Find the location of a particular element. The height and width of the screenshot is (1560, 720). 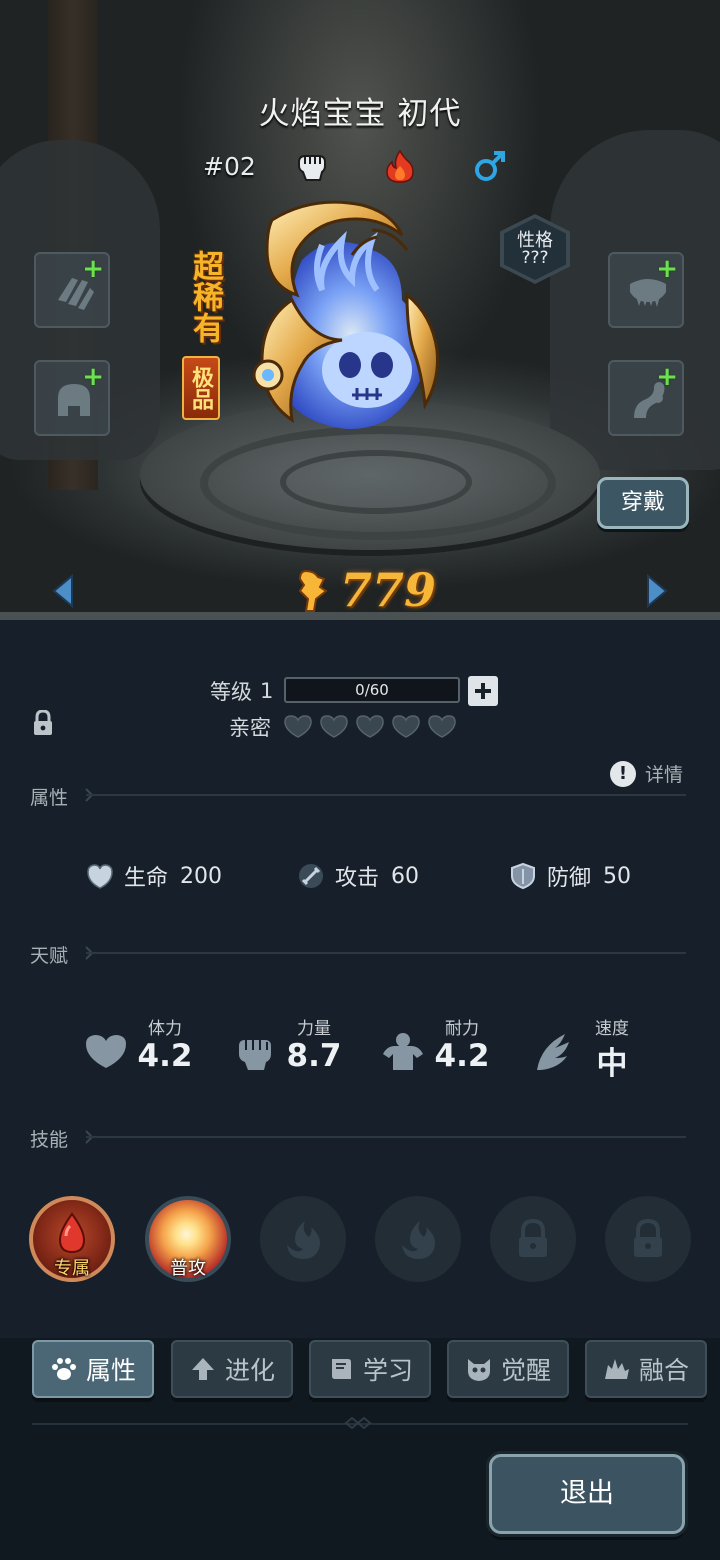

tab-awaken: 觉醒 is located at coordinates (508, 1369).